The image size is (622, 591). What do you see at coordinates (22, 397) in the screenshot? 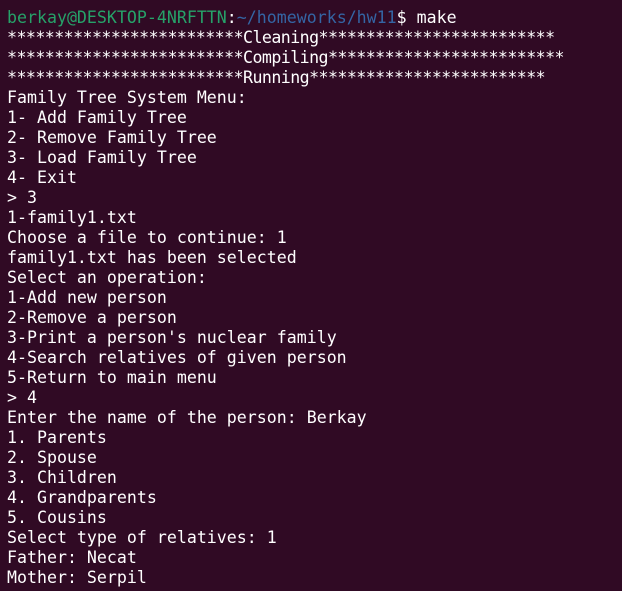
I see `input-line: > 4` at bounding box center [22, 397].